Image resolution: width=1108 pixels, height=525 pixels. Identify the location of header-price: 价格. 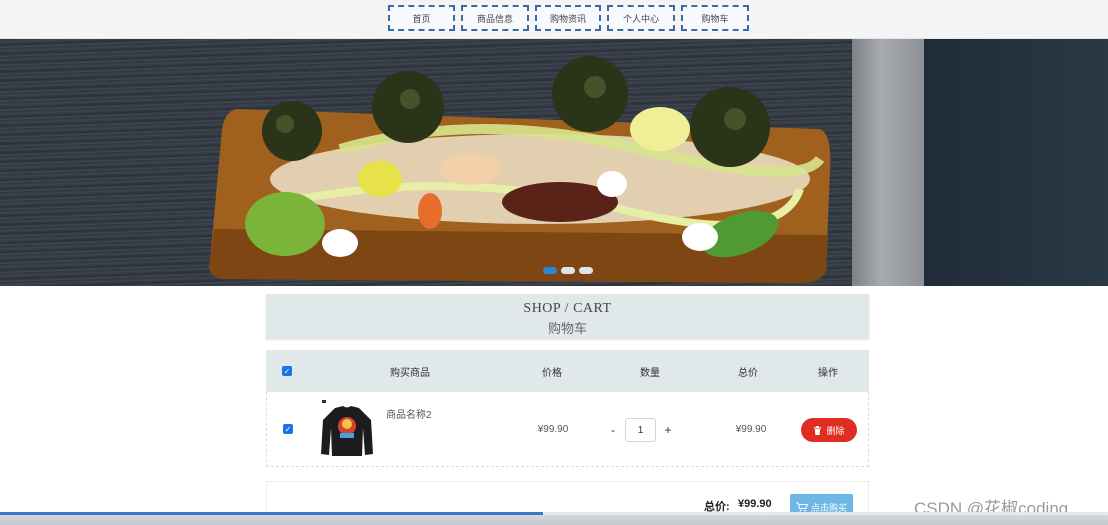
(552, 373).